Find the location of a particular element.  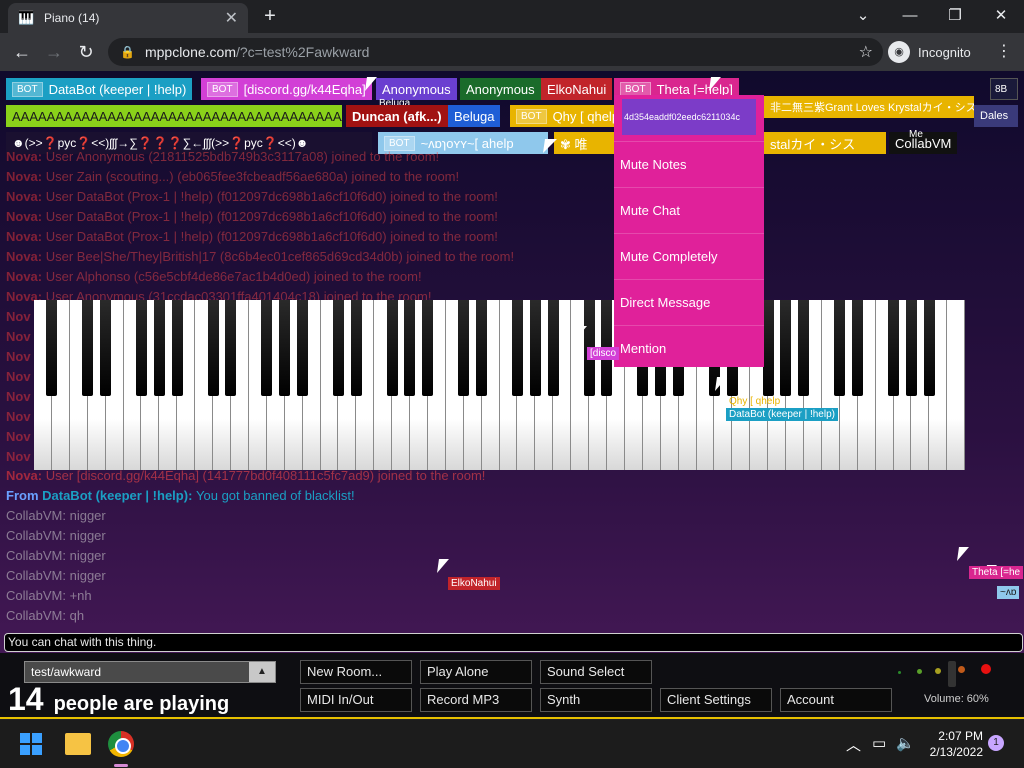

incognito-indicator: ◉ Incognito is located at coordinates (937, 52).